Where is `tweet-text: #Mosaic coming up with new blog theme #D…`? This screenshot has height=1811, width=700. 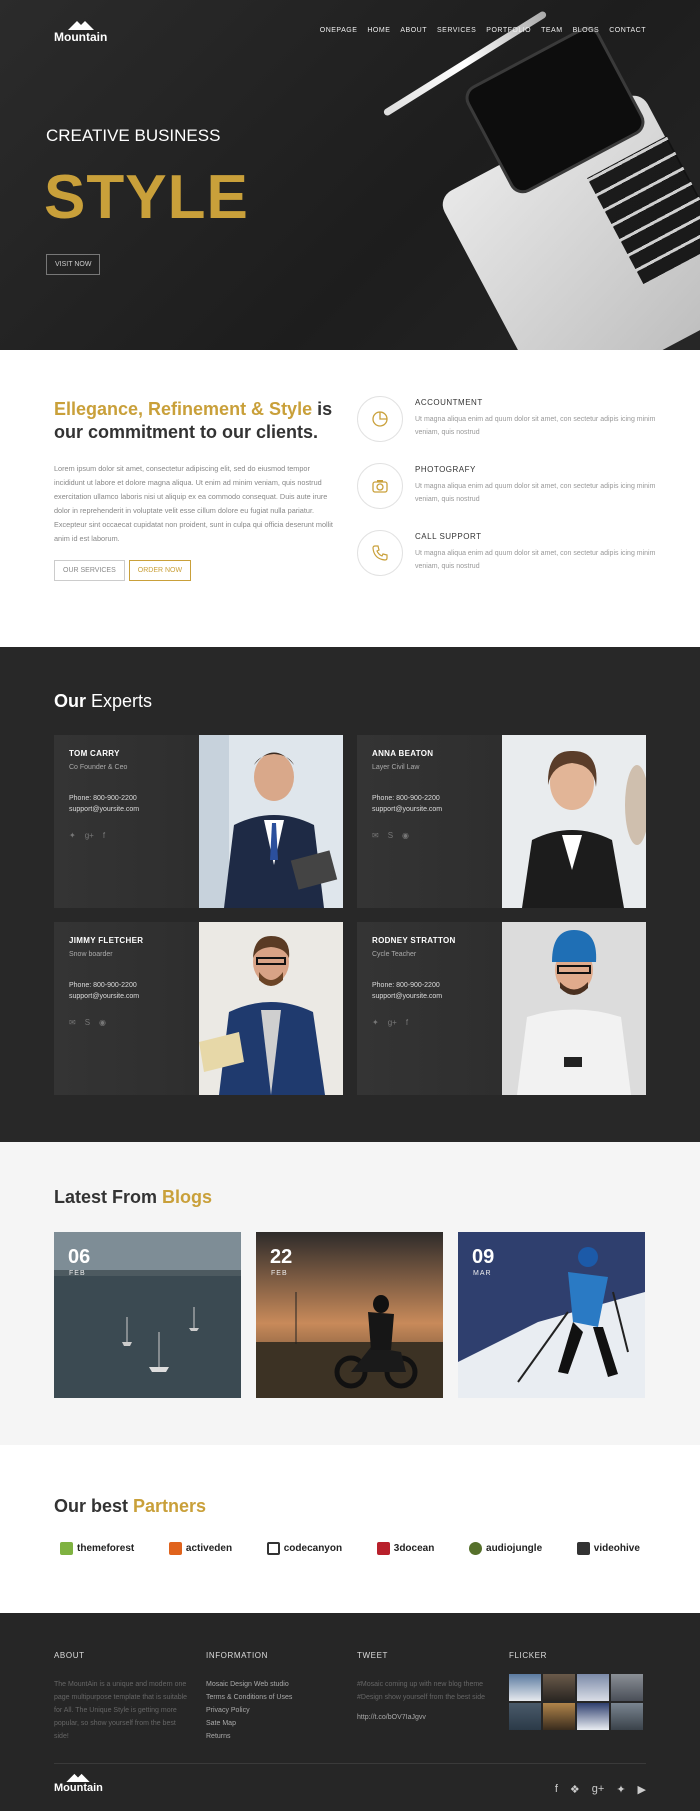
tweet-text: #Mosaic coming up with new blog theme #D… is located at coordinates (421, 1691).